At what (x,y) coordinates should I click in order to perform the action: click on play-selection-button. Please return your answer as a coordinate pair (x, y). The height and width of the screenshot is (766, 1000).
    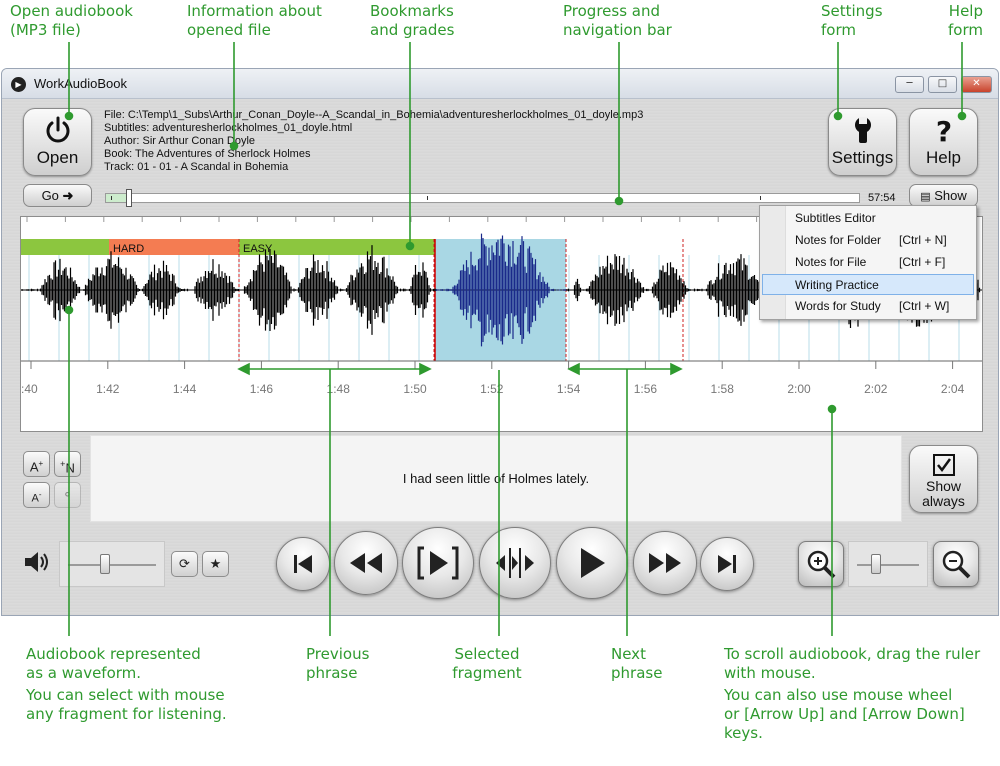
    Looking at the image, I should click on (515, 563).